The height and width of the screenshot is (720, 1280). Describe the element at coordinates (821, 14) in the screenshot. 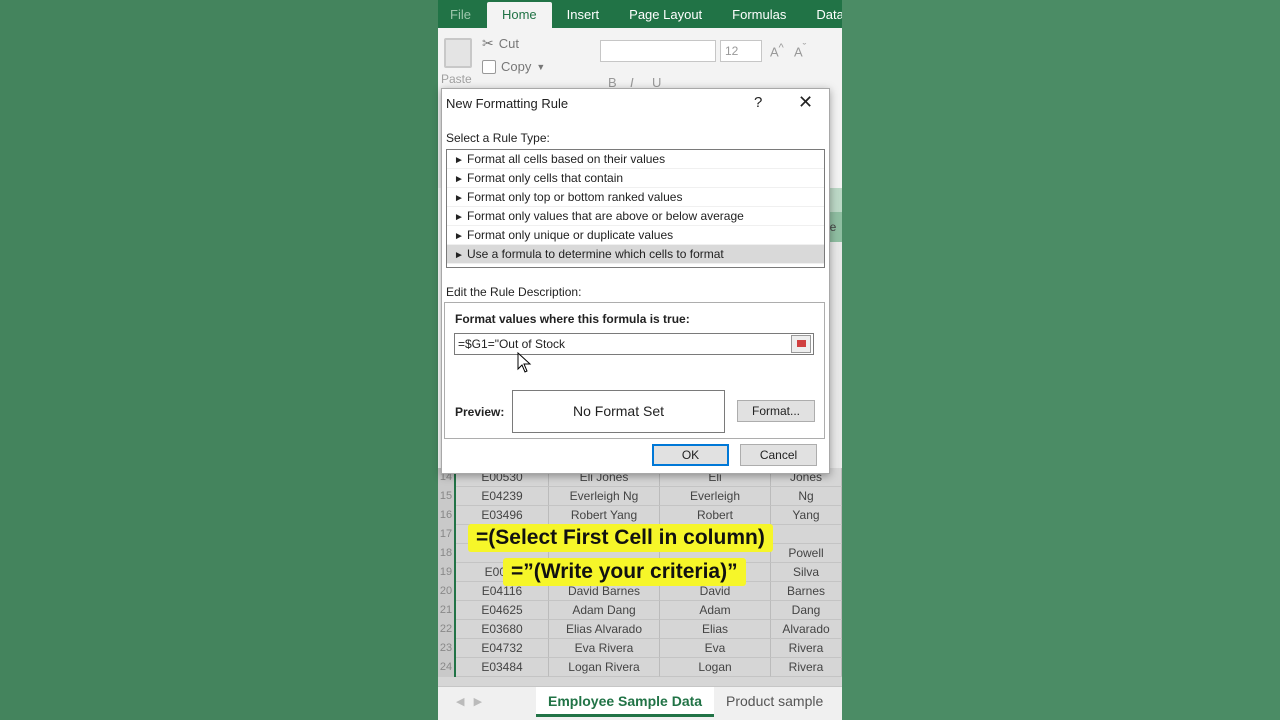

I see `tab-data: Data` at that location.